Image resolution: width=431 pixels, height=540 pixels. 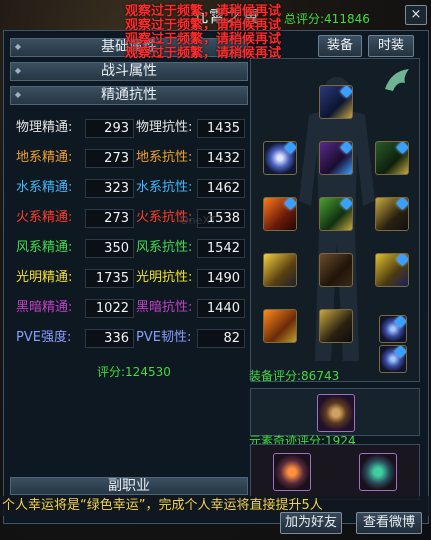 I want to click on sub-profession-label: 副职业, so click(x=129, y=486).